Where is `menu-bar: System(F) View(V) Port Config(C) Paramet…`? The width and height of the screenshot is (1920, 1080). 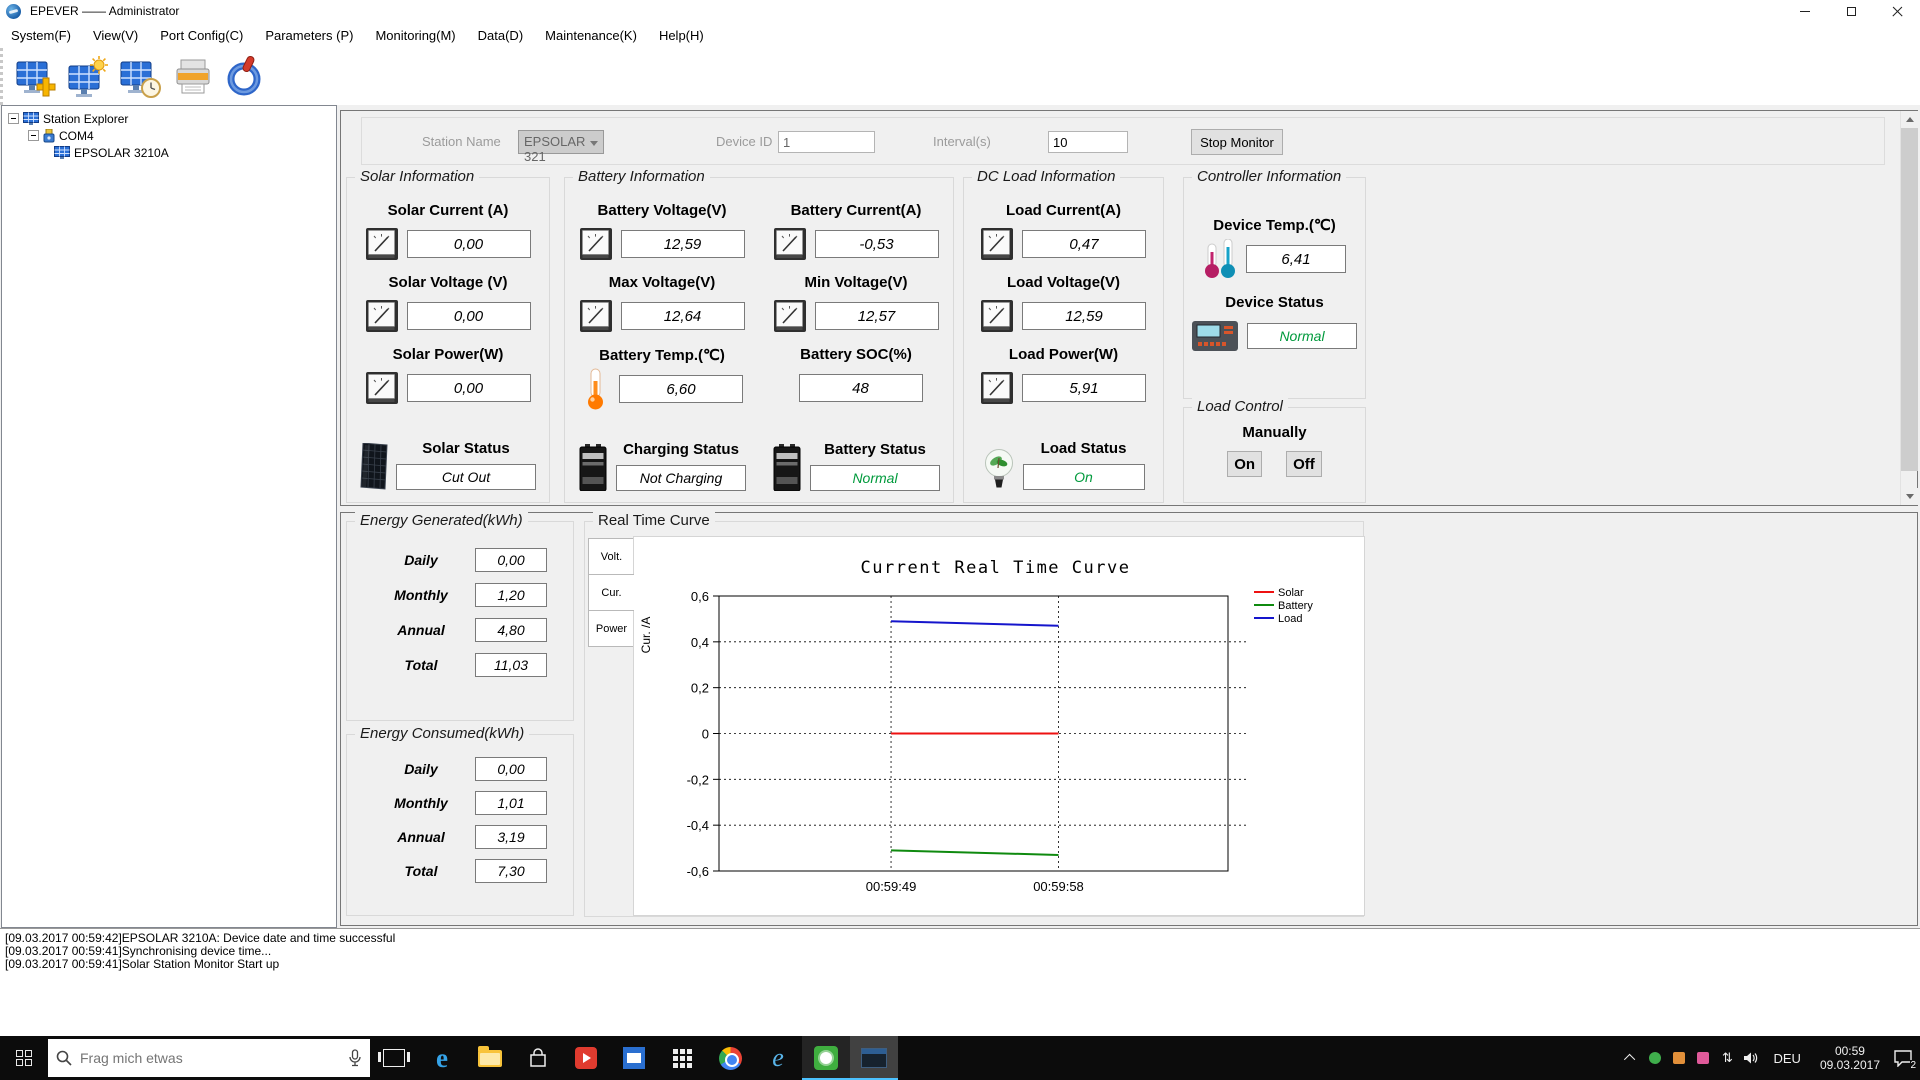
menu-bar: System(F) View(V) Port Config(C) Paramet… is located at coordinates (960, 35).